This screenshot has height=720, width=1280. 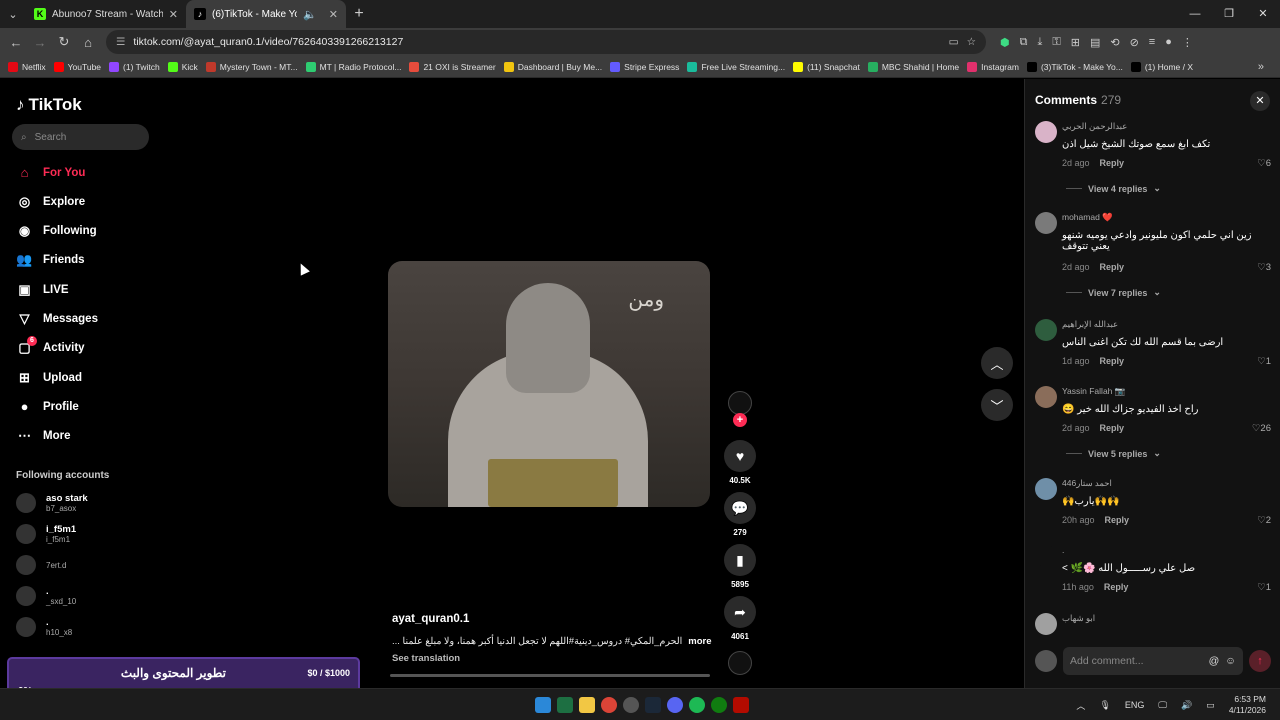 I want to click on windows-start-icon, so click(x=543, y=705).